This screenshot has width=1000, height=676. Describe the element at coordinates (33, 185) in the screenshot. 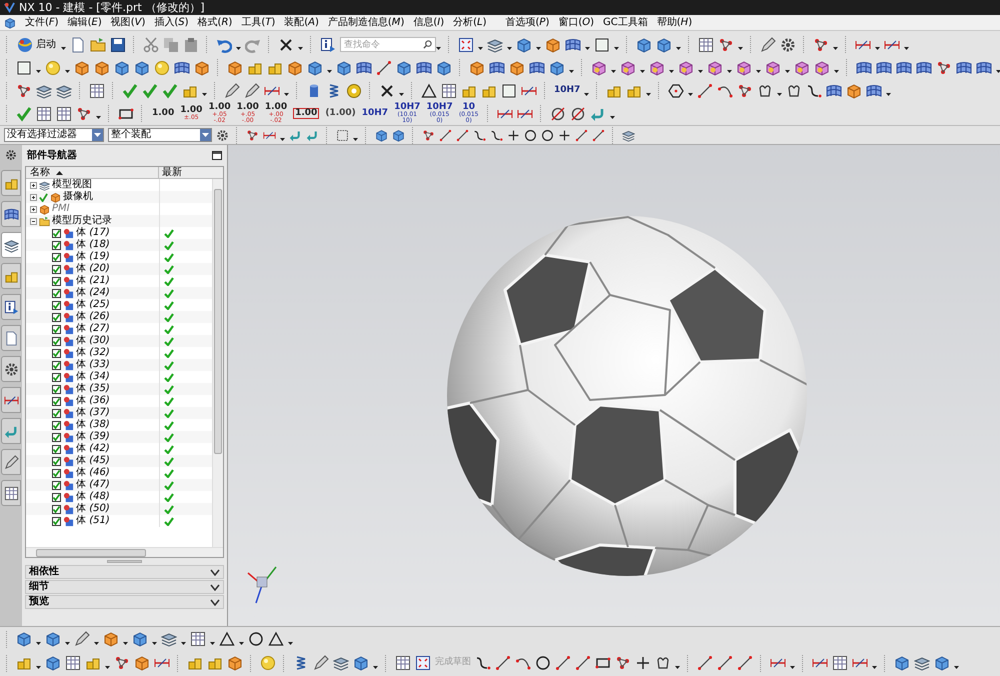

I see `expand-icon` at that location.